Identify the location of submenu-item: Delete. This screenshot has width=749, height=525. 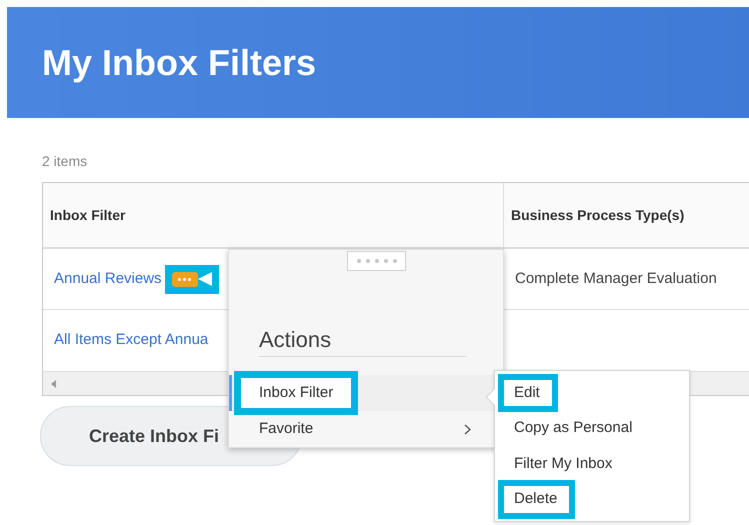
(537, 499).